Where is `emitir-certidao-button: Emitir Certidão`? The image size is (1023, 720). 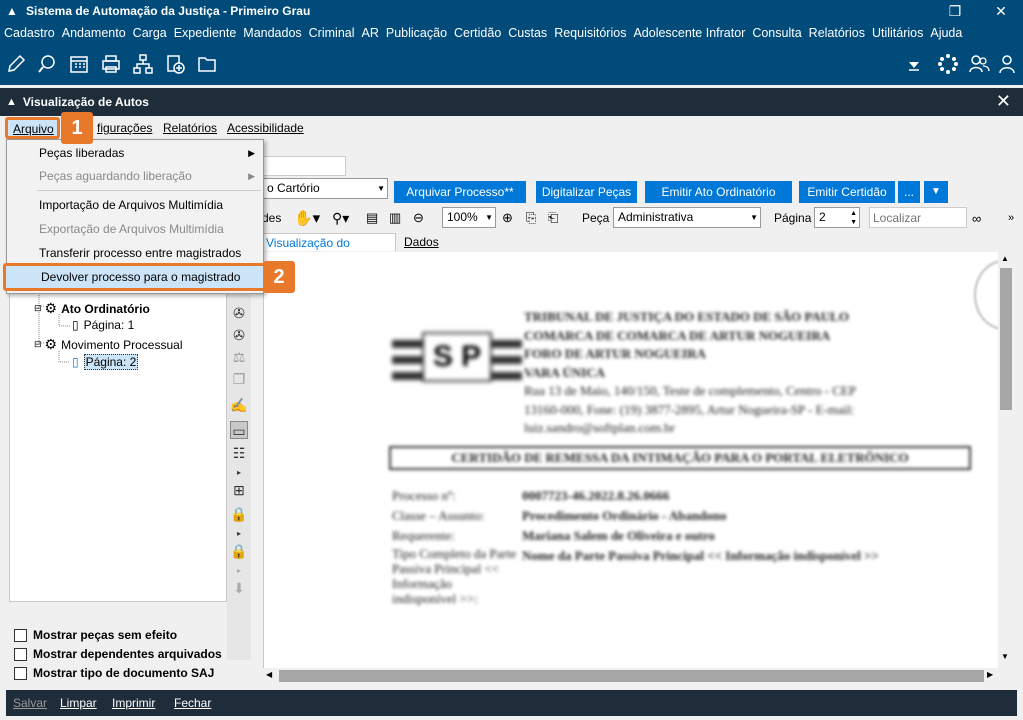 emitir-certidao-button: Emitir Certidão is located at coordinates (847, 192).